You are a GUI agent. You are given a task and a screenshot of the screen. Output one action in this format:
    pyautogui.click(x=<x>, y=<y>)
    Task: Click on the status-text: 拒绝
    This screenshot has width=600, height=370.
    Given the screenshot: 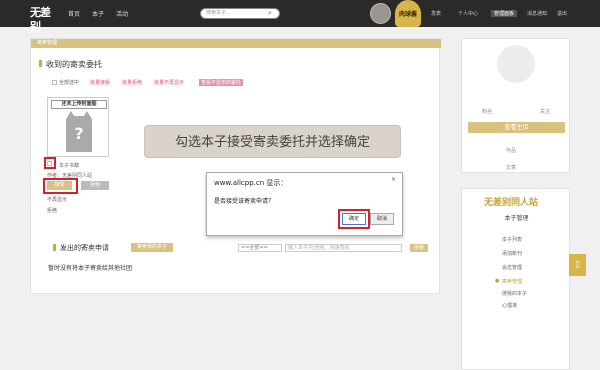 What is the action you would take?
    pyautogui.click(x=52, y=211)
    